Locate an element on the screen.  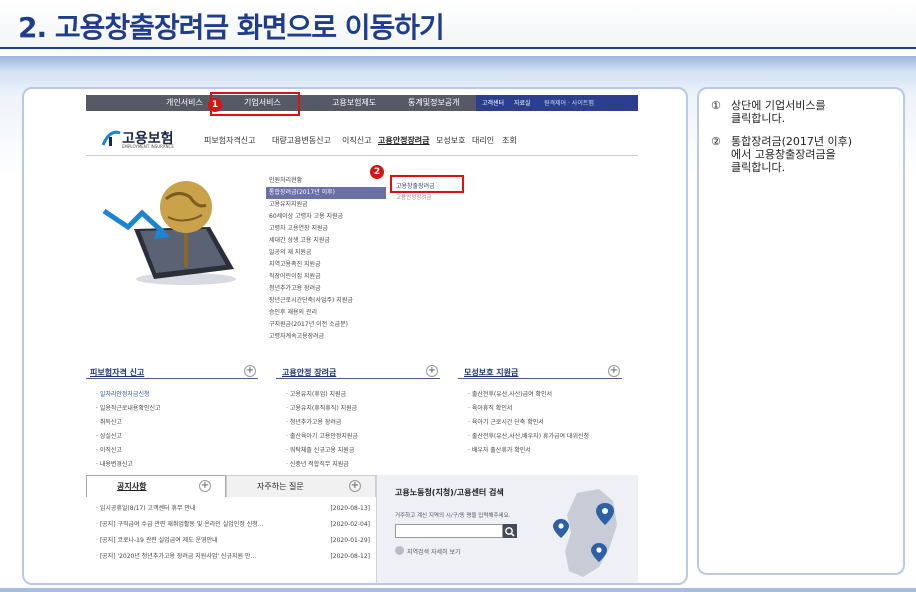
region-search-button is located at coordinates (510, 531).